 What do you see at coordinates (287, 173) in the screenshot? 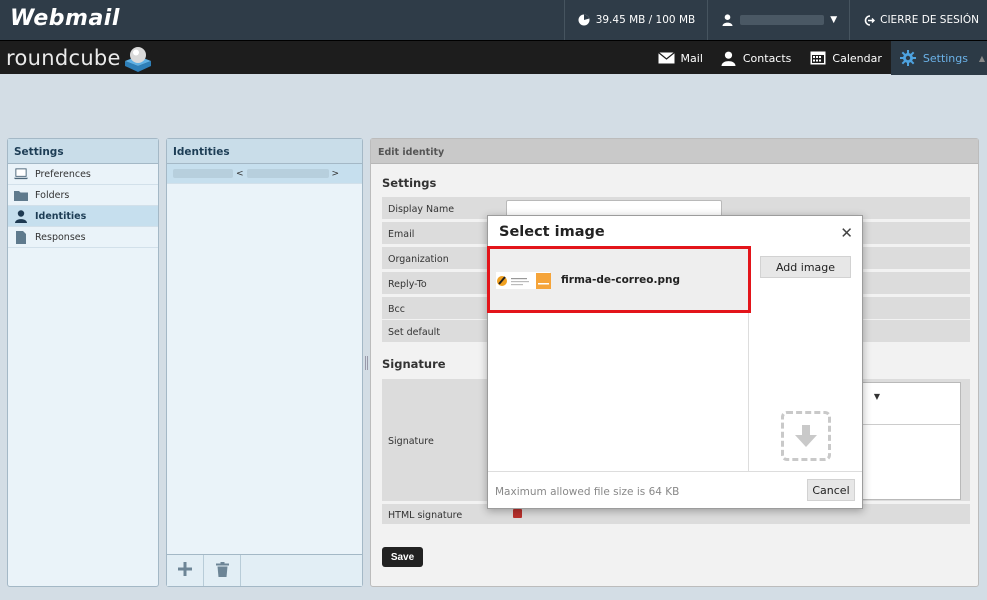
I see `identity-email-redacted` at bounding box center [287, 173].